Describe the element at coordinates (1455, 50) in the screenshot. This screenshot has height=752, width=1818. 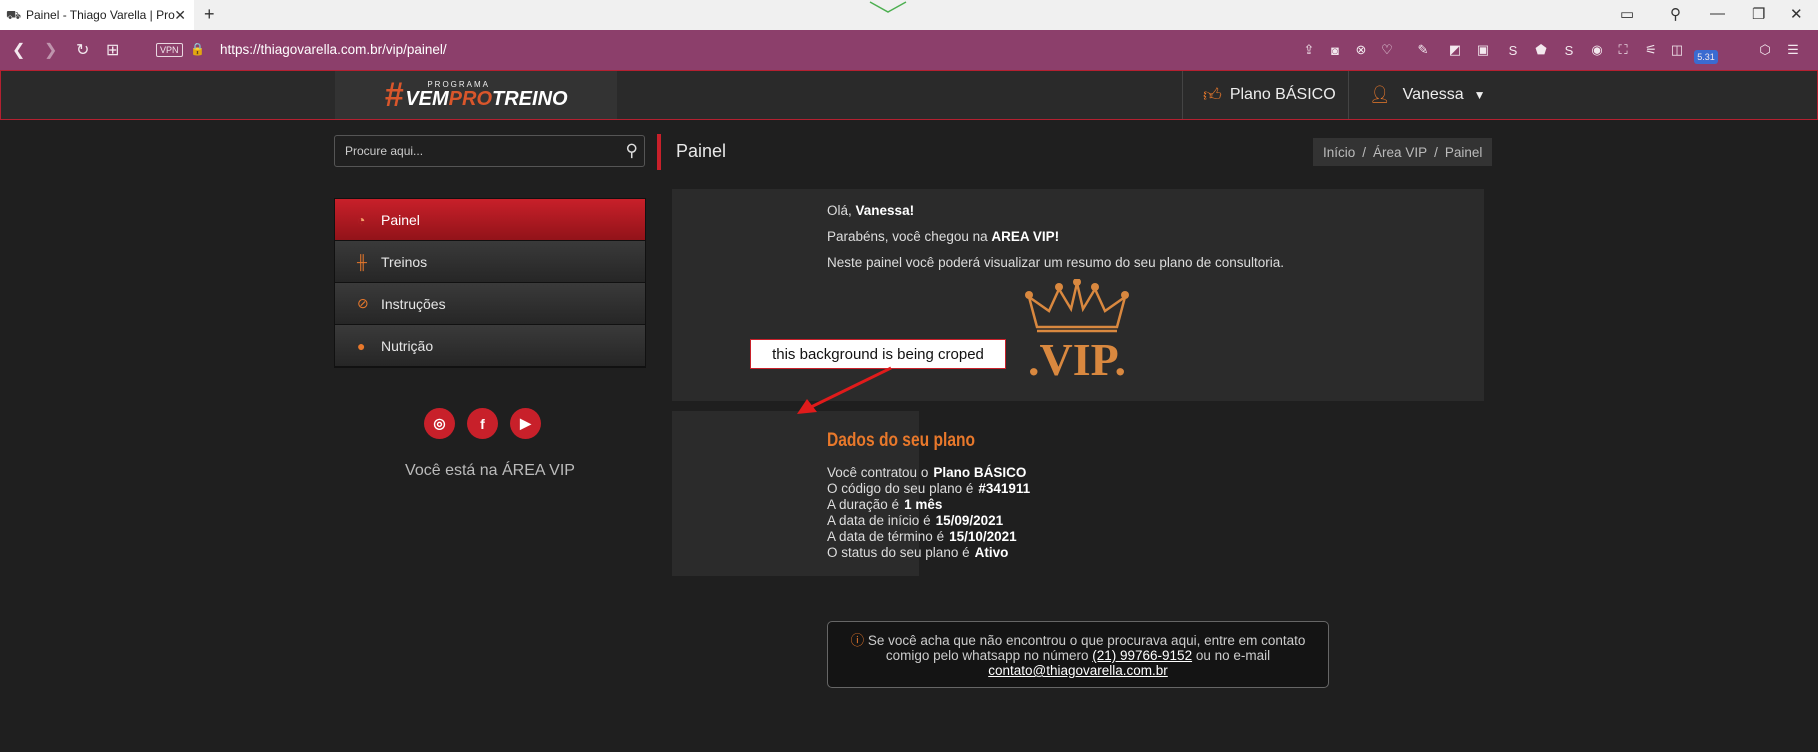
I see `extension-icon: ◩` at that location.